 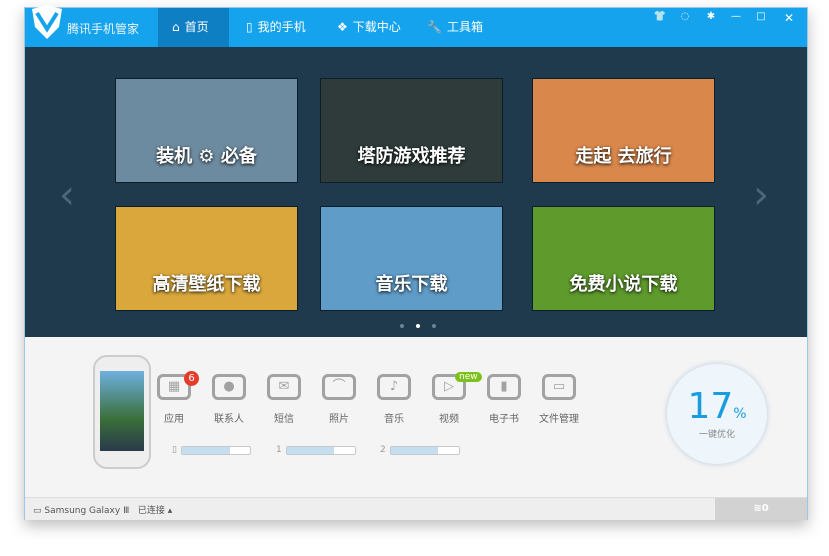 What do you see at coordinates (284, 387) in the screenshot?
I see `feature-icon: ✉` at bounding box center [284, 387].